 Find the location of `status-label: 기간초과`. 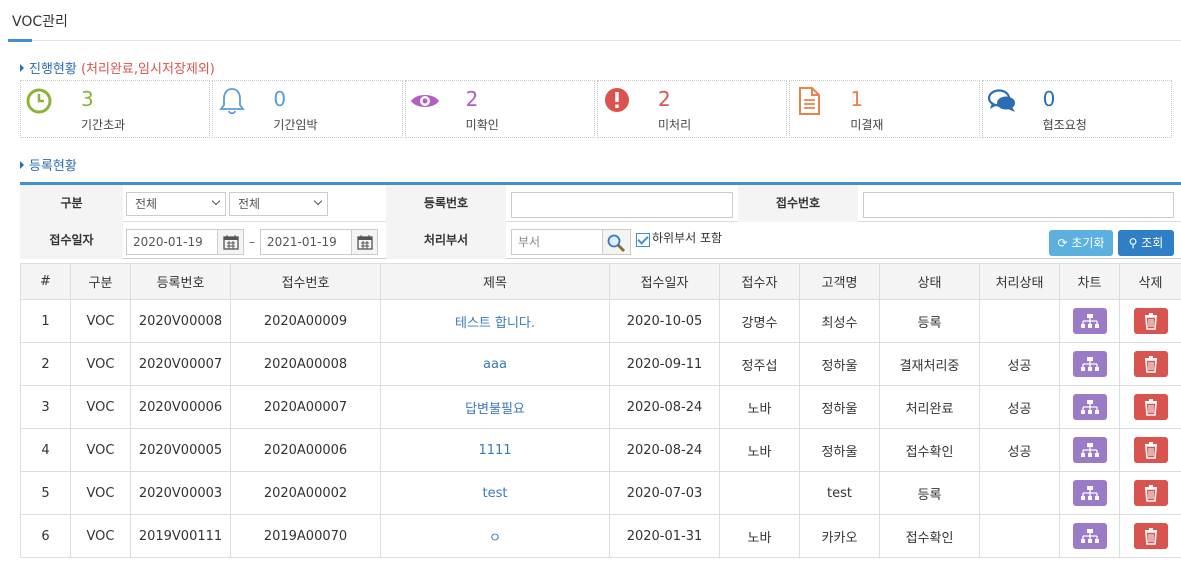

status-label: 기간초과 is located at coordinates (103, 125).